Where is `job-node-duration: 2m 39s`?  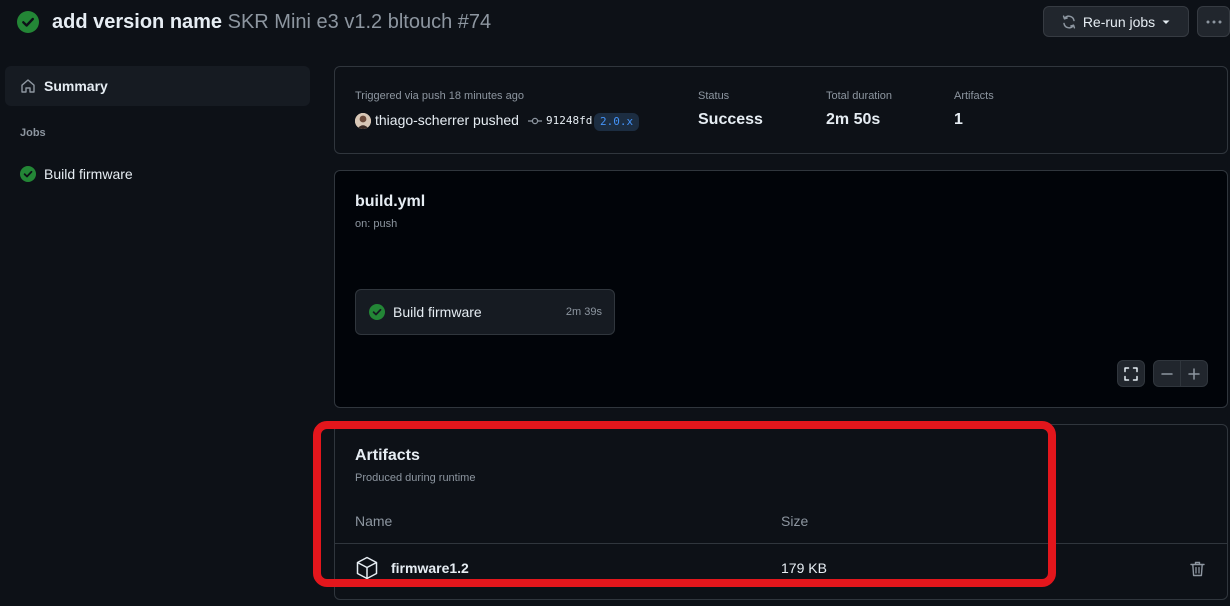 job-node-duration: 2m 39s is located at coordinates (583, 312).